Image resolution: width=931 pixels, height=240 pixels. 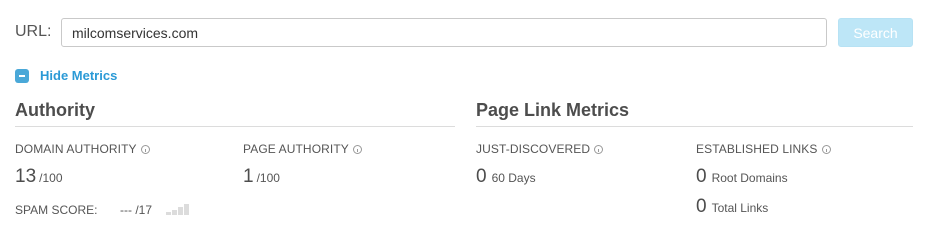 I want to click on established-links-label: ESTABLISHED LINKS, so click(x=763, y=149).